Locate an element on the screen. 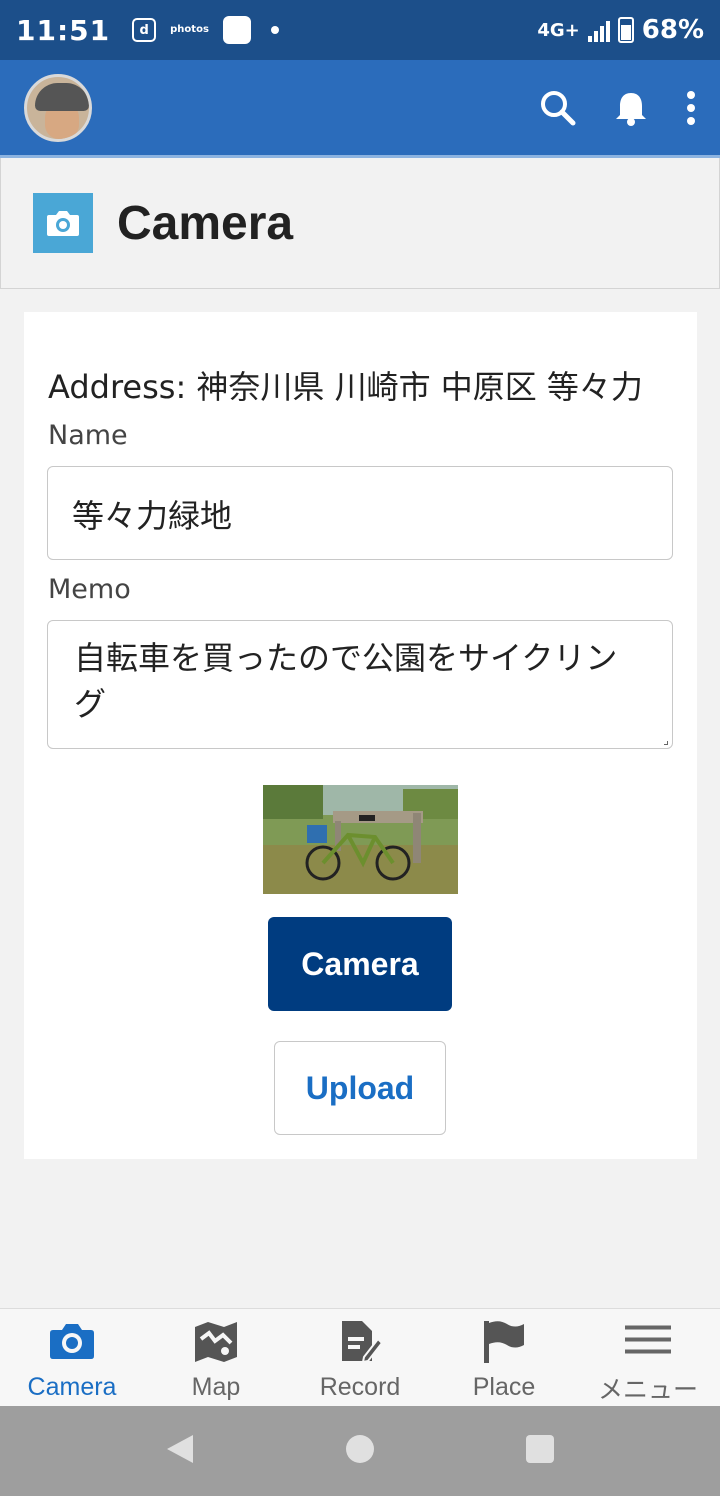  notification-icons: d photos is located at coordinates (205, 30).